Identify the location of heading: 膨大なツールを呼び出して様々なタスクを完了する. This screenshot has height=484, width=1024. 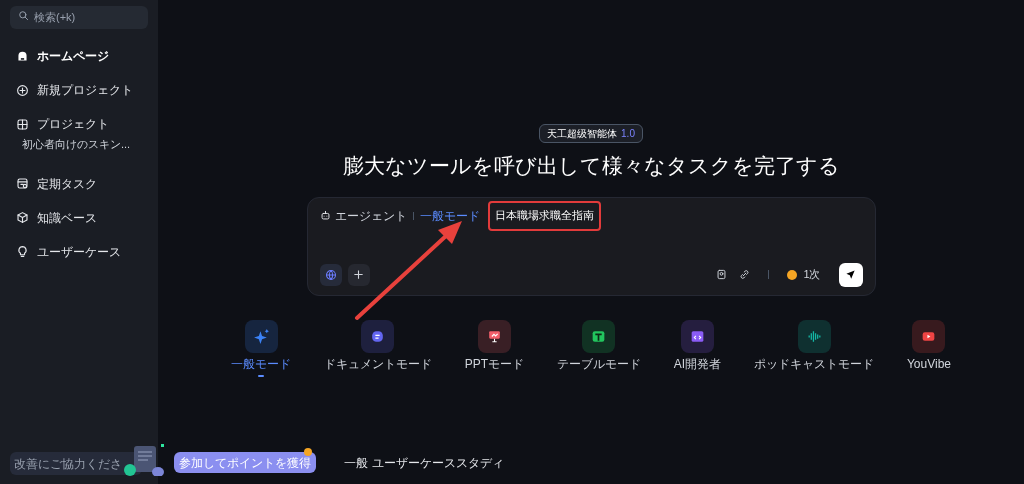
(591, 166).